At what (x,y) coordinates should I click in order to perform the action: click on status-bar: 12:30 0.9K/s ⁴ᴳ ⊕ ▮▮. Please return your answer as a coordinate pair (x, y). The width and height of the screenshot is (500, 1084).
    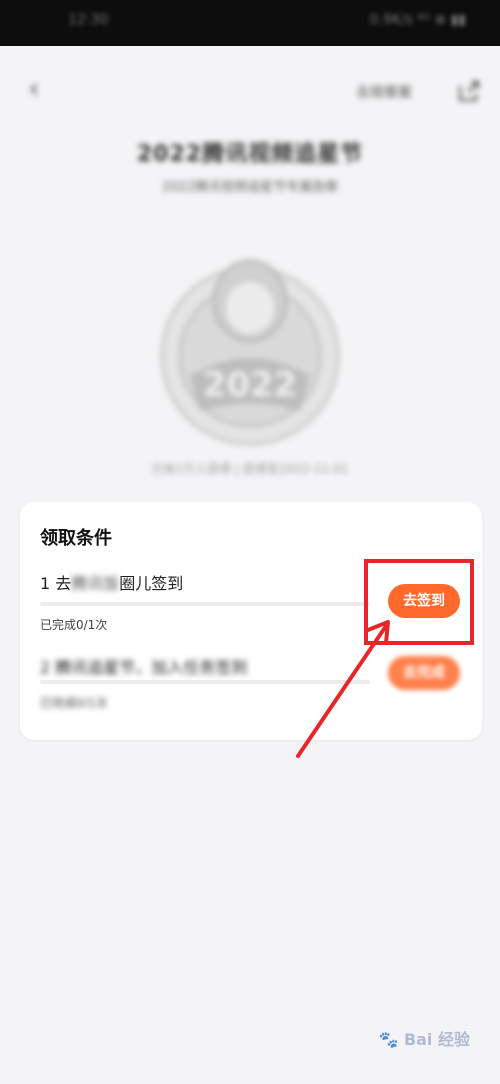
    Looking at the image, I should click on (250, 23).